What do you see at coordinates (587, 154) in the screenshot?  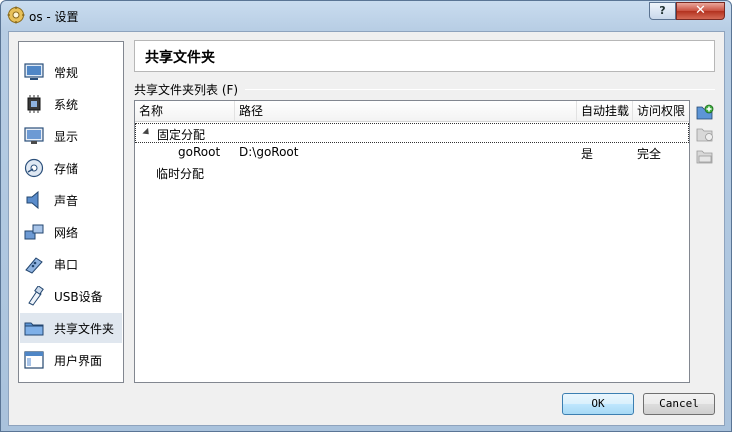 I see `folder-automount: 是` at bounding box center [587, 154].